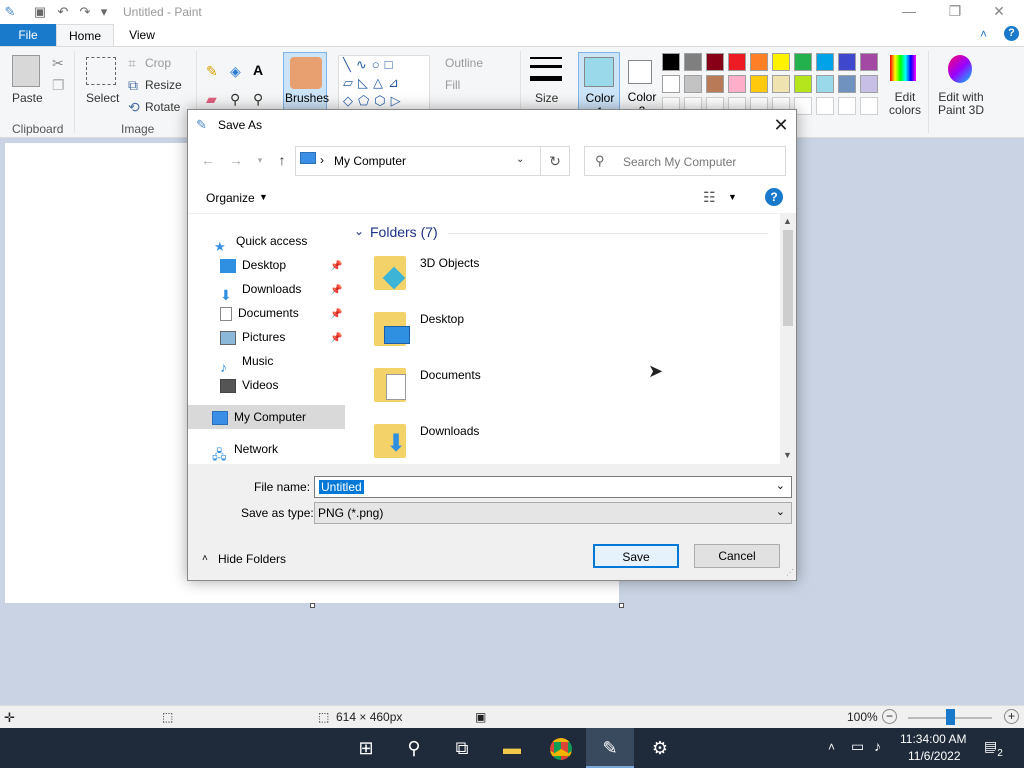 This screenshot has height=768, width=1024. What do you see at coordinates (414, 748) in the screenshot?
I see `search-taskbar-icon: ⚲` at bounding box center [414, 748].